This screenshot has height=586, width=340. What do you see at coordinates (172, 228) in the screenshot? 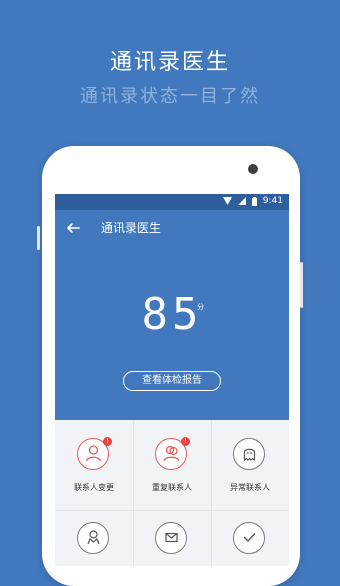
I see `app-bar: 通讯录医生` at bounding box center [172, 228].